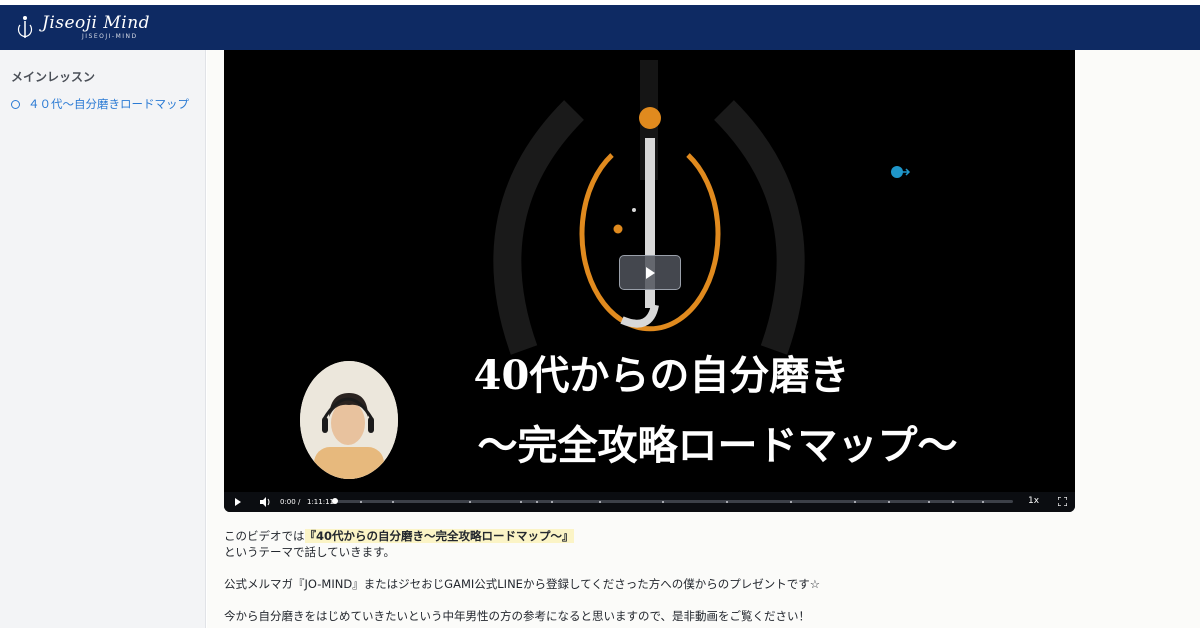 The height and width of the screenshot is (628, 1200). I want to click on mouse-pointer-dot, so click(897, 172).